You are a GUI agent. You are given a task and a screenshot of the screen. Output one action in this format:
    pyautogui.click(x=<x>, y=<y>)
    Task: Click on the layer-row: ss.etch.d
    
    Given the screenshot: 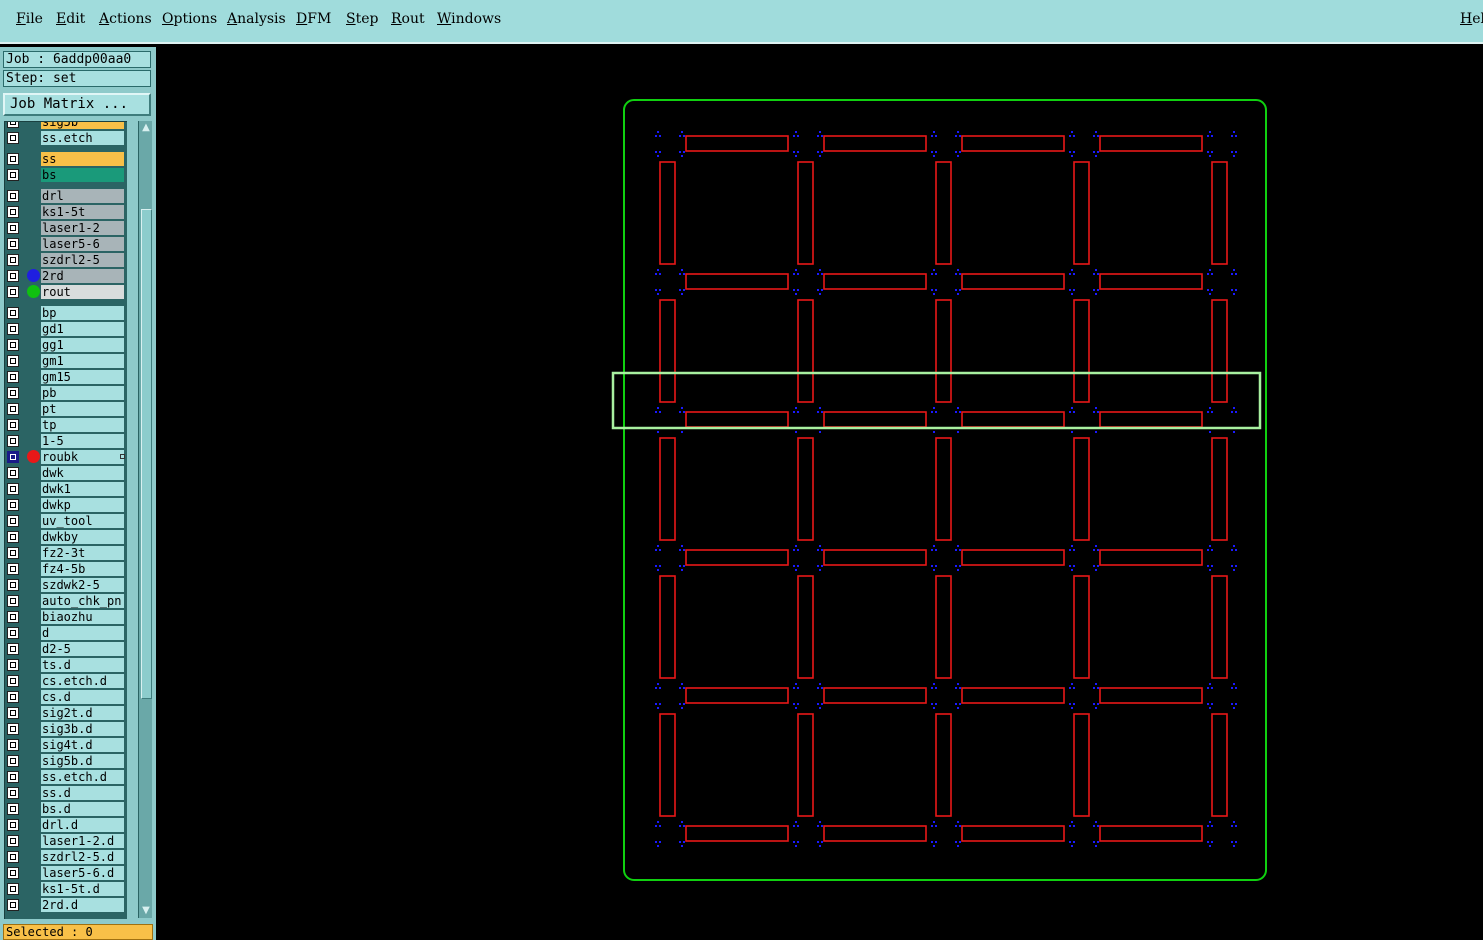 What is the action you would take?
    pyautogui.click(x=66, y=777)
    